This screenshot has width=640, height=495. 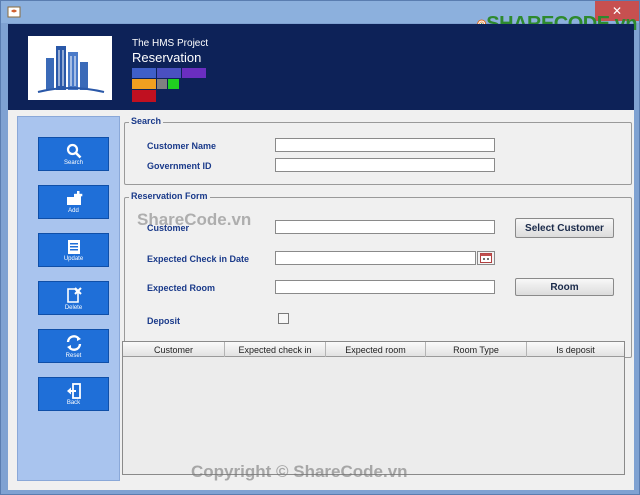 What do you see at coordinates (167, 57) in the screenshot?
I see `header-title: Reservation` at bounding box center [167, 57].